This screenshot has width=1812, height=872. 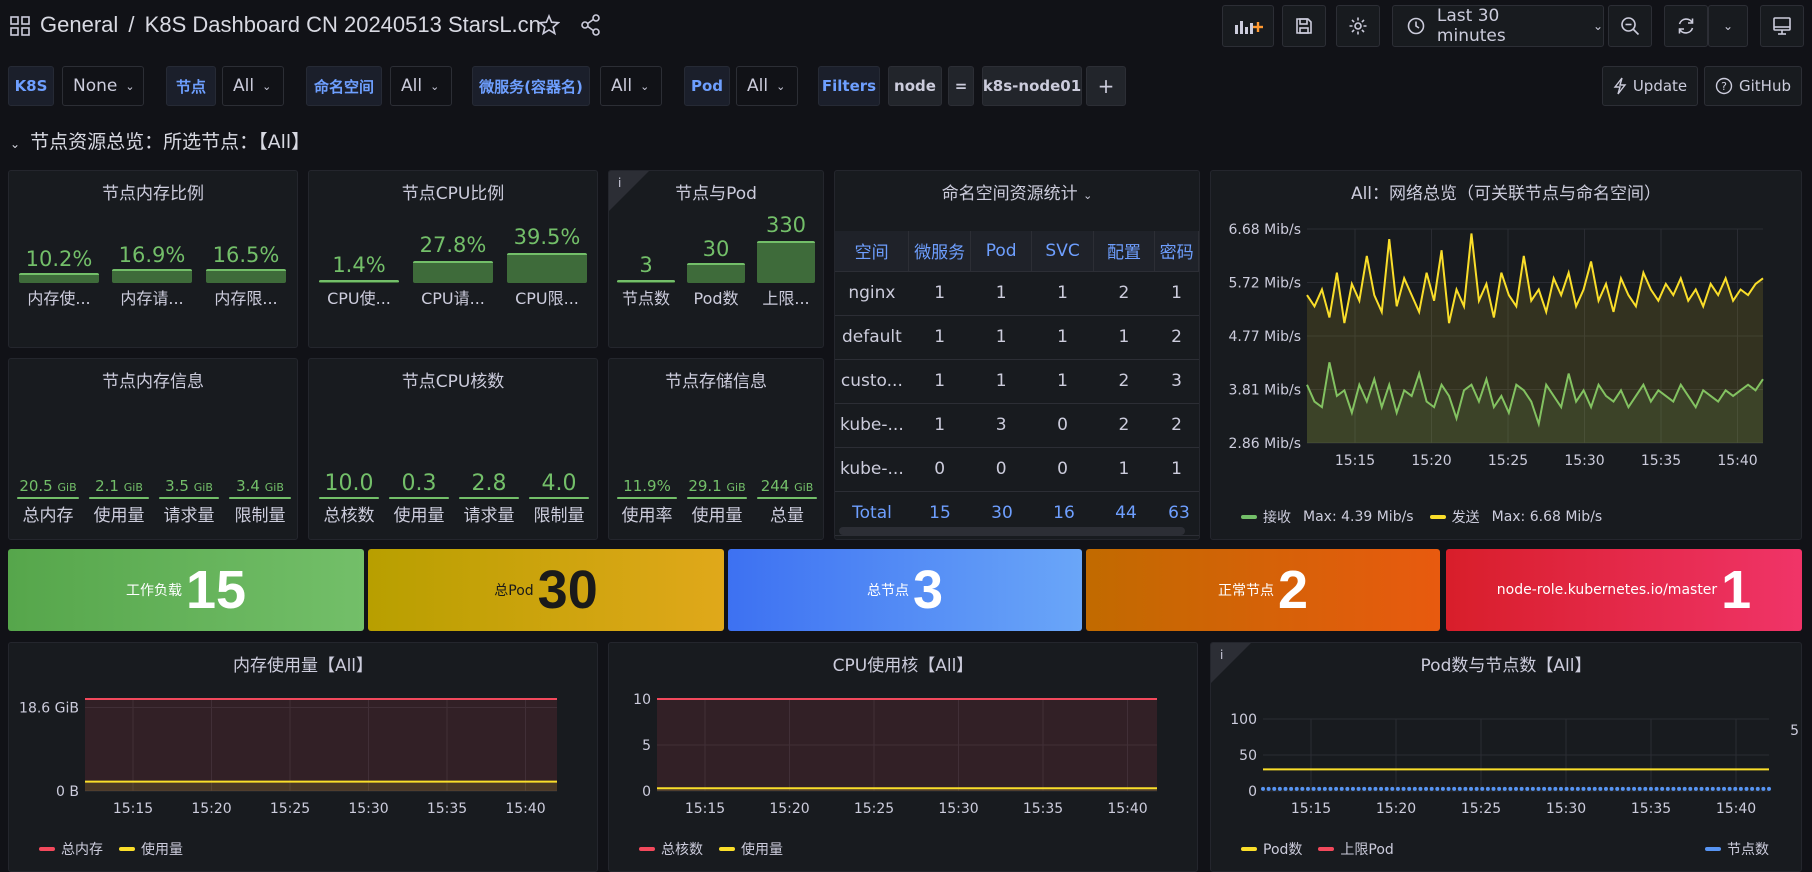 I want to click on stat-master-nodes: node-role.kubernetes.io/master 1, so click(x=1624, y=590).